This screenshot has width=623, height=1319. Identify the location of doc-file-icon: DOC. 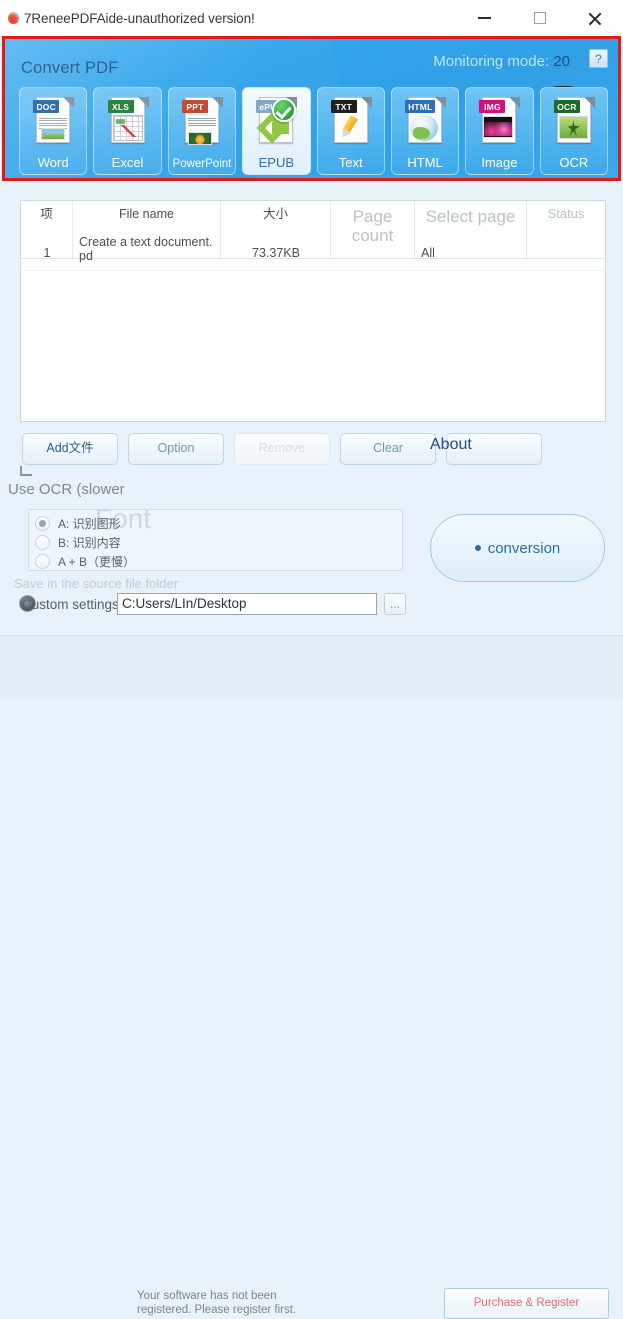
(53, 122).